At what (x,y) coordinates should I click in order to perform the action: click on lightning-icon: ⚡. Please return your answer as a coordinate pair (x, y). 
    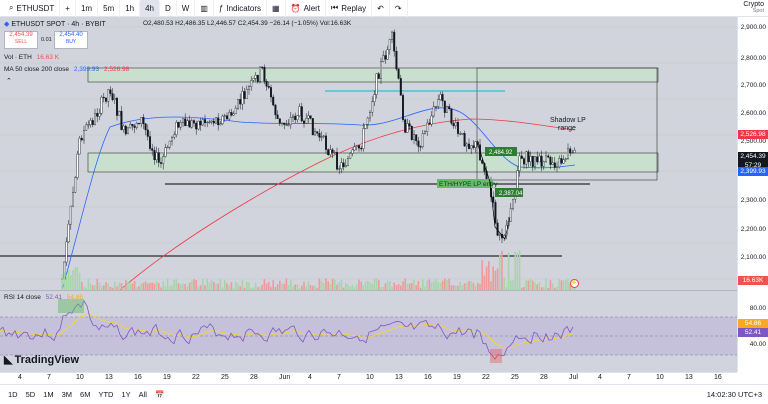
    Looking at the image, I should click on (574, 283).